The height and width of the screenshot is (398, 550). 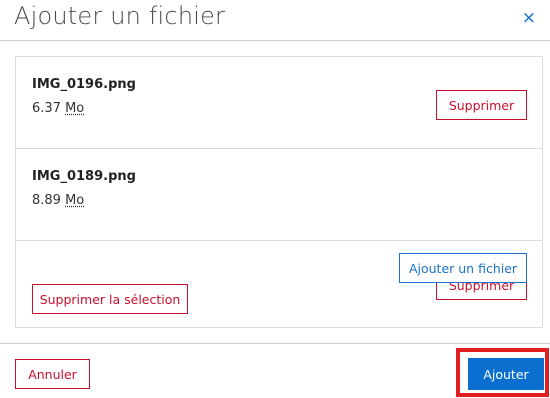 What do you see at coordinates (84, 84) in the screenshot?
I see `file-name: IMG_0196.png` at bounding box center [84, 84].